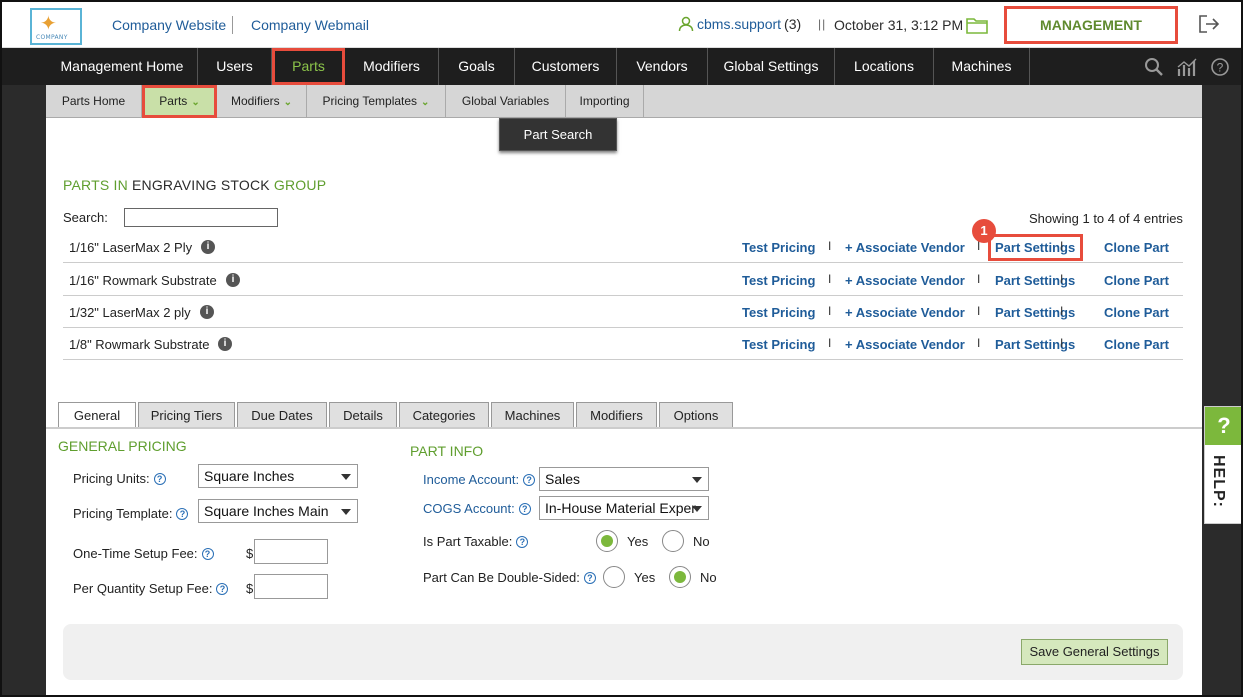  What do you see at coordinates (1094, 652) in the screenshot?
I see `save-general-settings-button: Save General Settings` at bounding box center [1094, 652].